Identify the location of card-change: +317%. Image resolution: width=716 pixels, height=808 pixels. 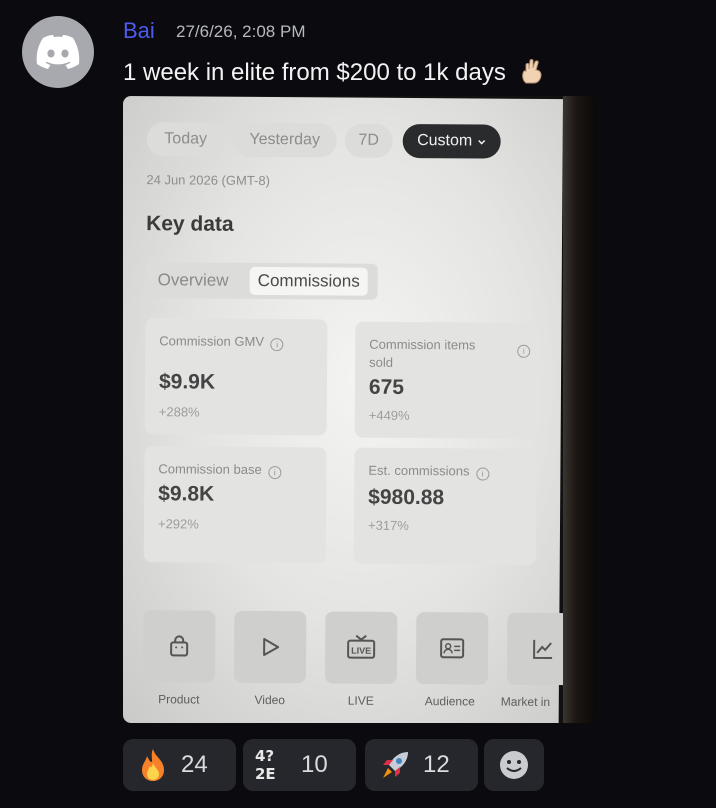
(388, 525).